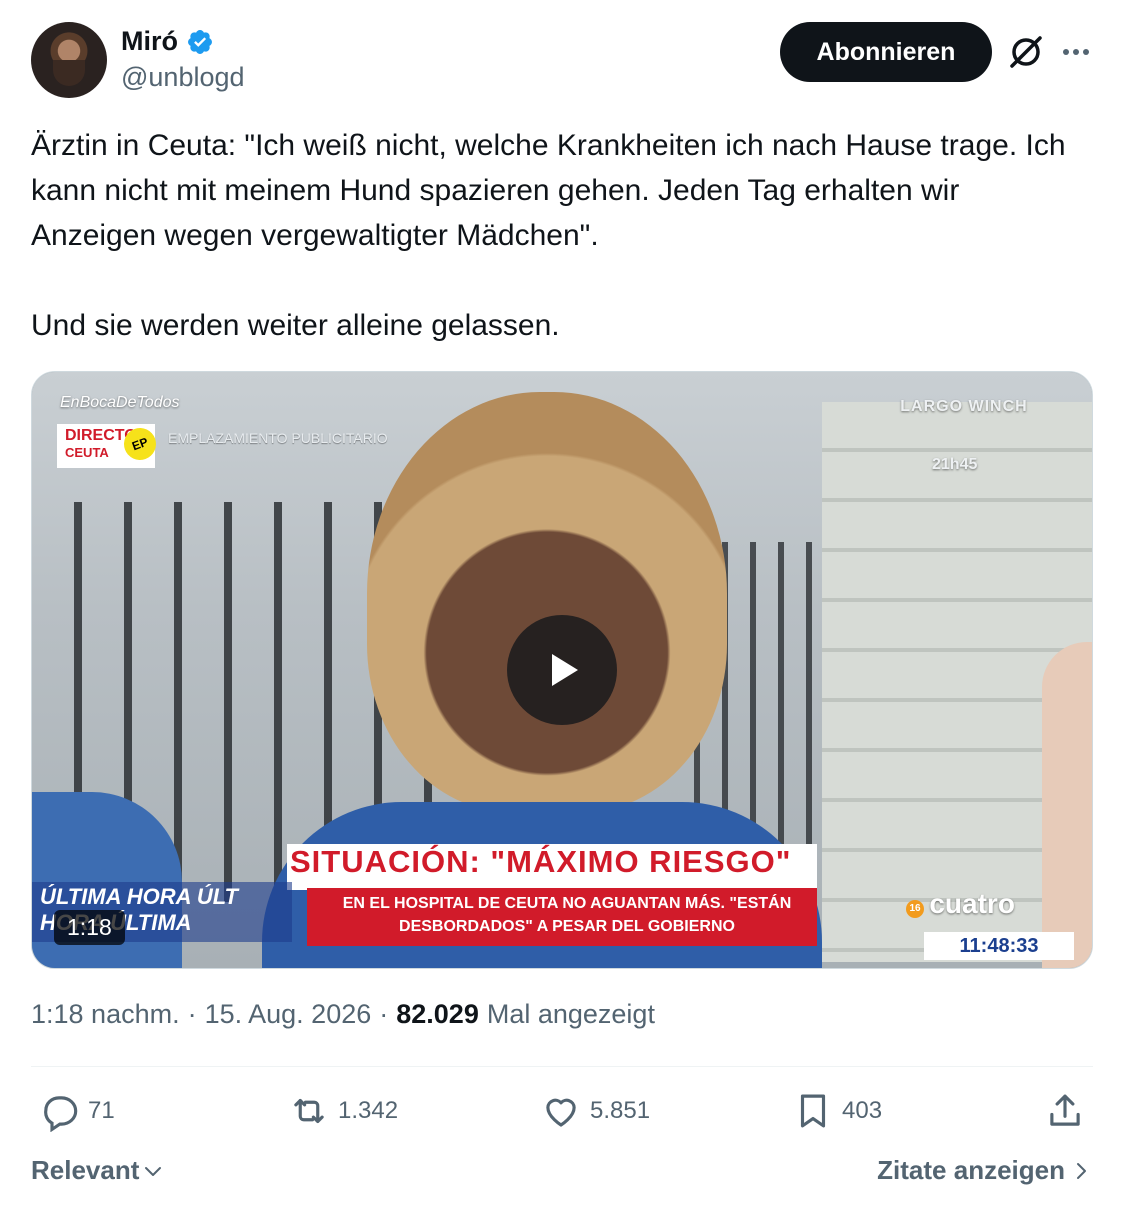 The width and height of the screenshot is (1123, 1211). What do you see at coordinates (368, 1110) in the screenshot?
I see `repost-count: 1.342` at bounding box center [368, 1110].